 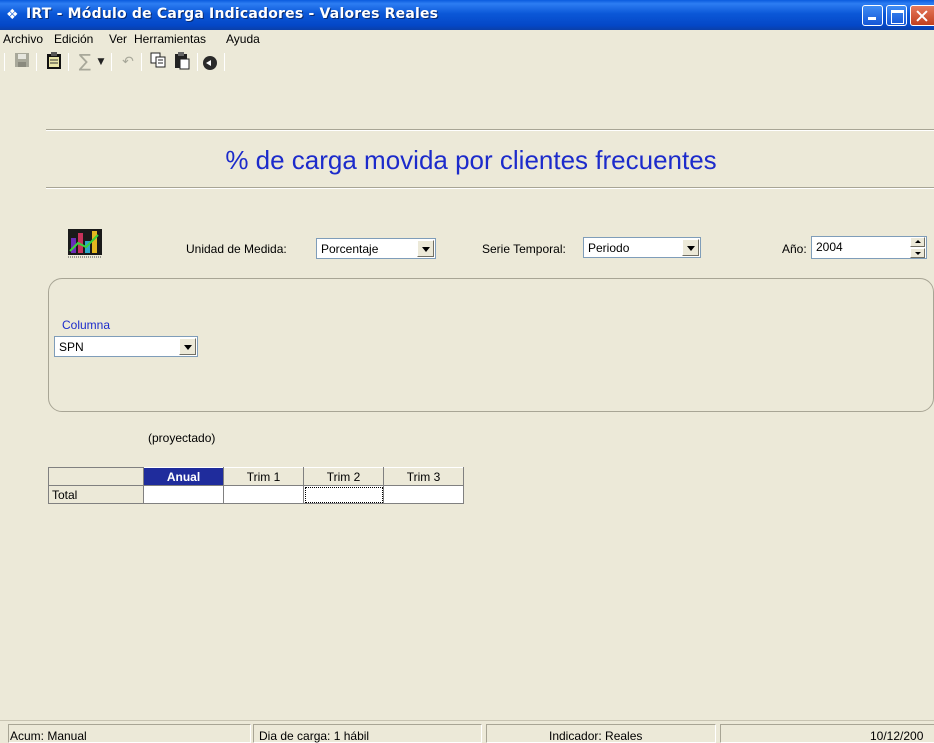 What do you see at coordinates (22, 62) in the screenshot?
I see `save-icon` at bounding box center [22, 62].